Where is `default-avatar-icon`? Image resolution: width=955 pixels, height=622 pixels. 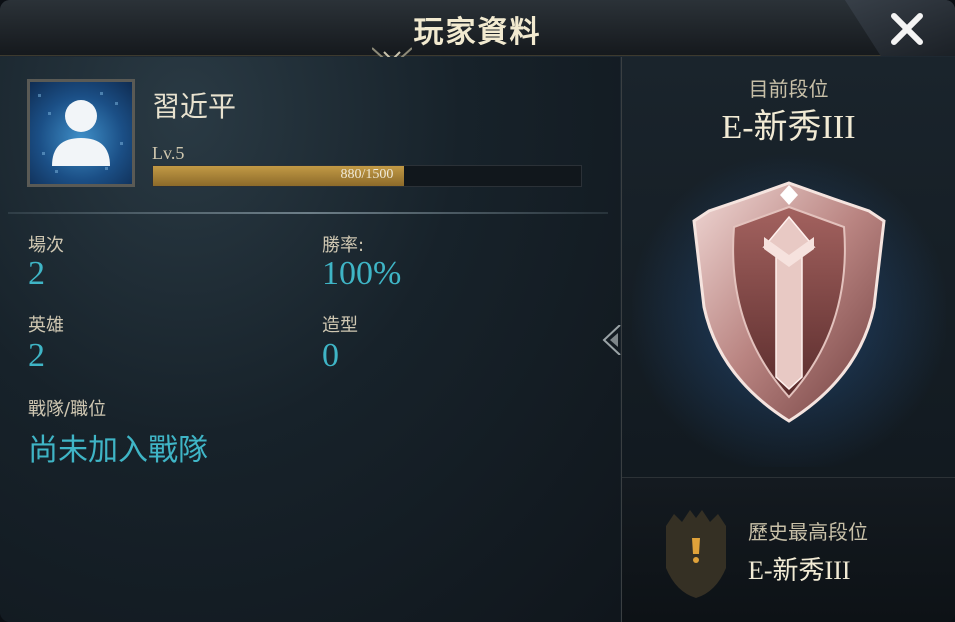 default-avatar-icon is located at coordinates (80, 132).